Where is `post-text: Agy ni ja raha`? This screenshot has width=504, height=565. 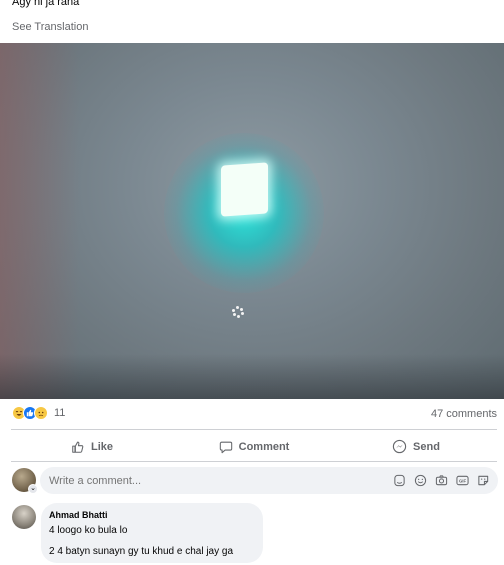
post-text: Agy ni ja raha is located at coordinates (46, 4).